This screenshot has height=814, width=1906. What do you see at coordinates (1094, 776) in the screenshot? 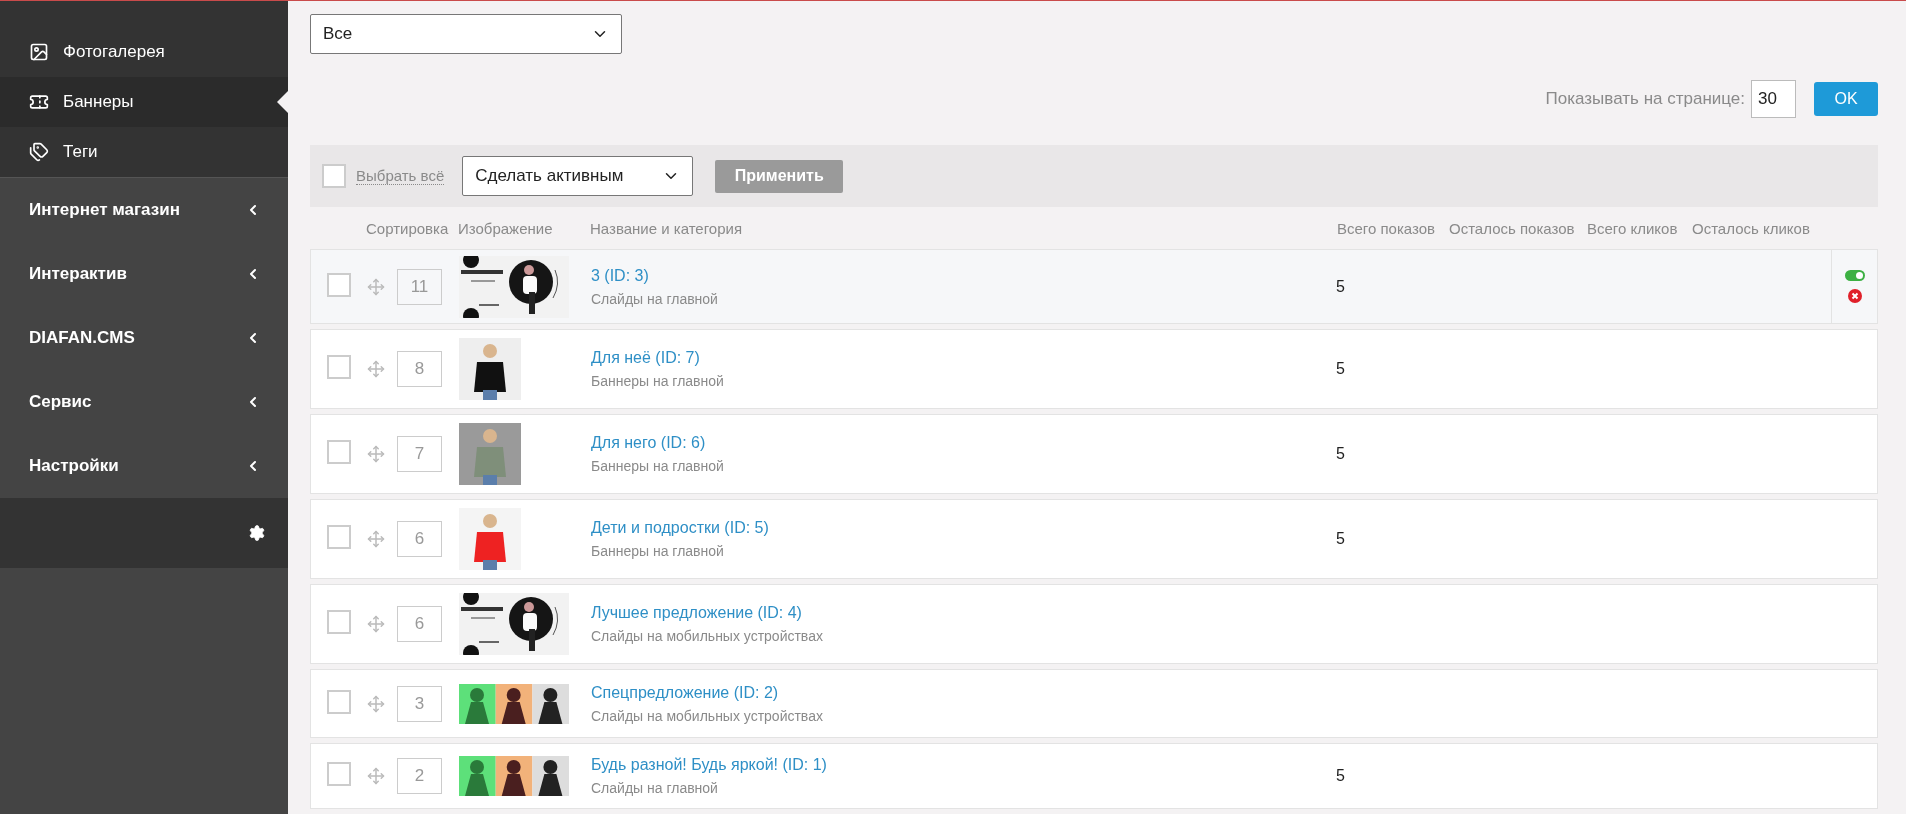
I see `table-row: 2 Будь разной! Будь яркой! (ID: 1) Слайды на главной 5` at bounding box center [1094, 776].